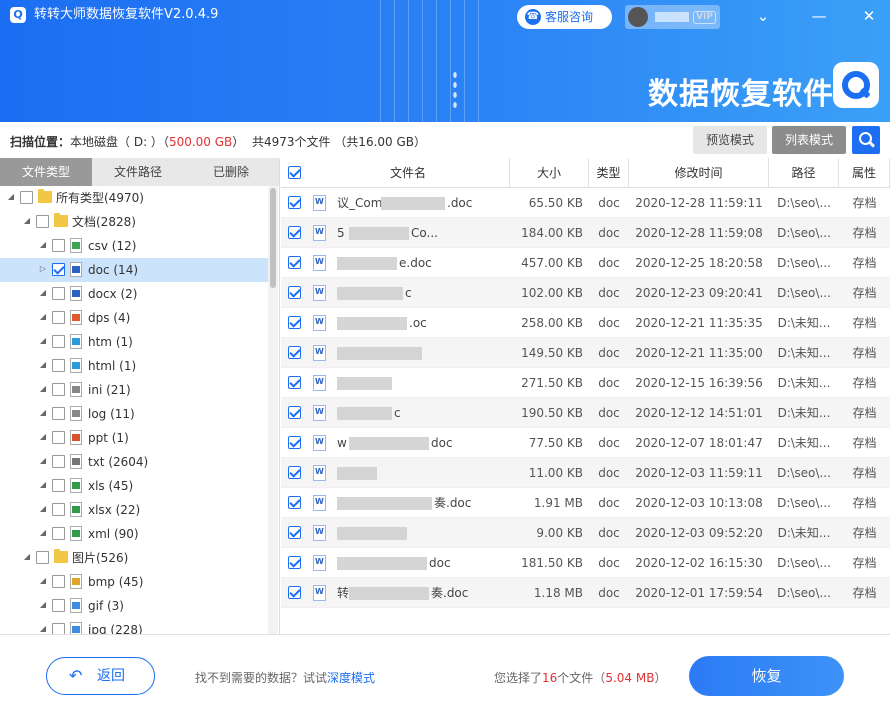 Image resolution: width=890 pixels, height=715 pixels. Describe the element at coordinates (804, 173) in the screenshot. I see `col-path-header: 路径` at that location.